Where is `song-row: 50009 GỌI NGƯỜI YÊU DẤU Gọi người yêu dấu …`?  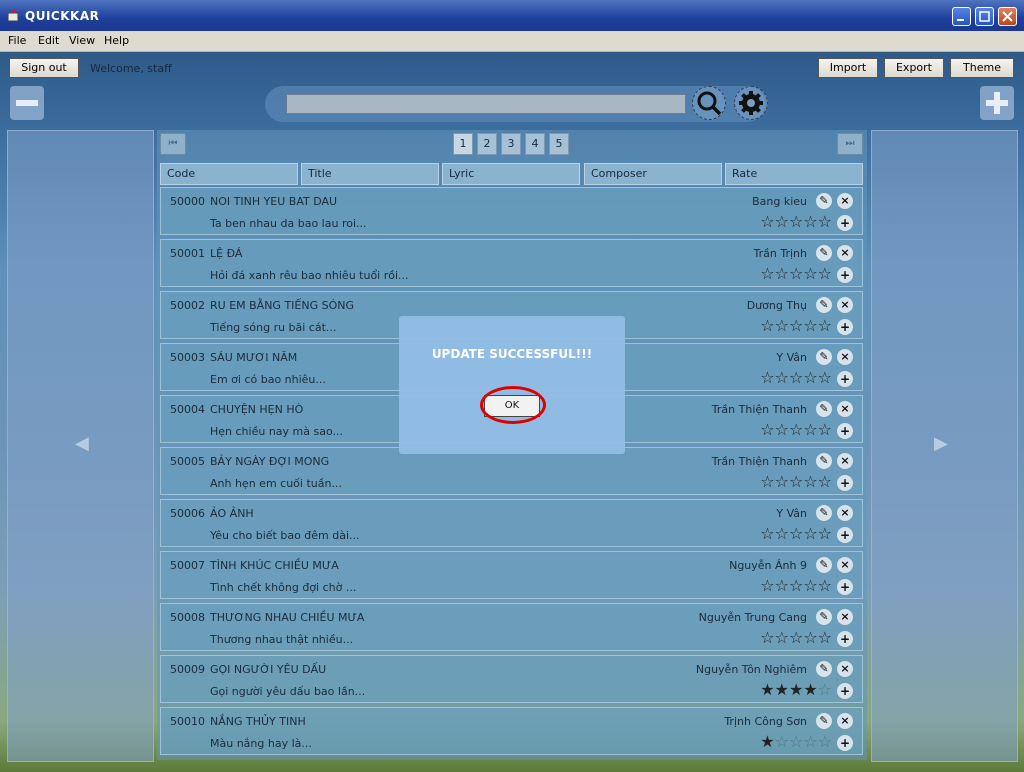 song-row: 50009 GỌI NGƯỜI YÊU DẤU Gọi người yêu dấu … is located at coordinates (511, 679).